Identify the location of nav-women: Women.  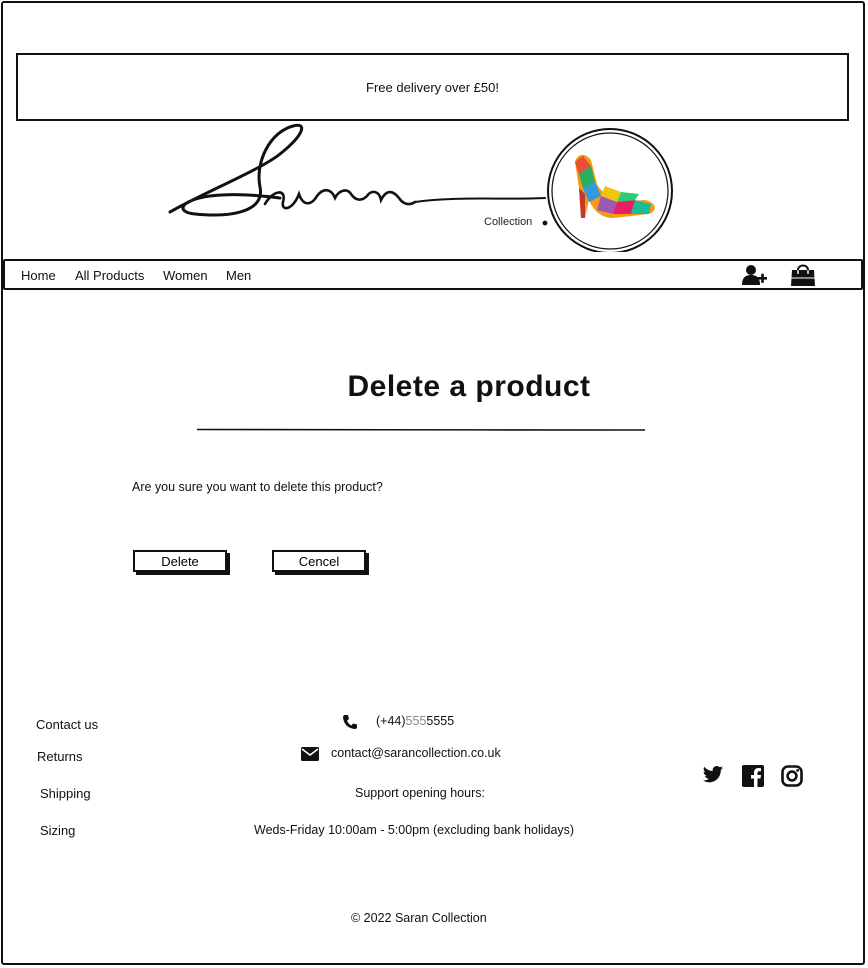
(185, 275).